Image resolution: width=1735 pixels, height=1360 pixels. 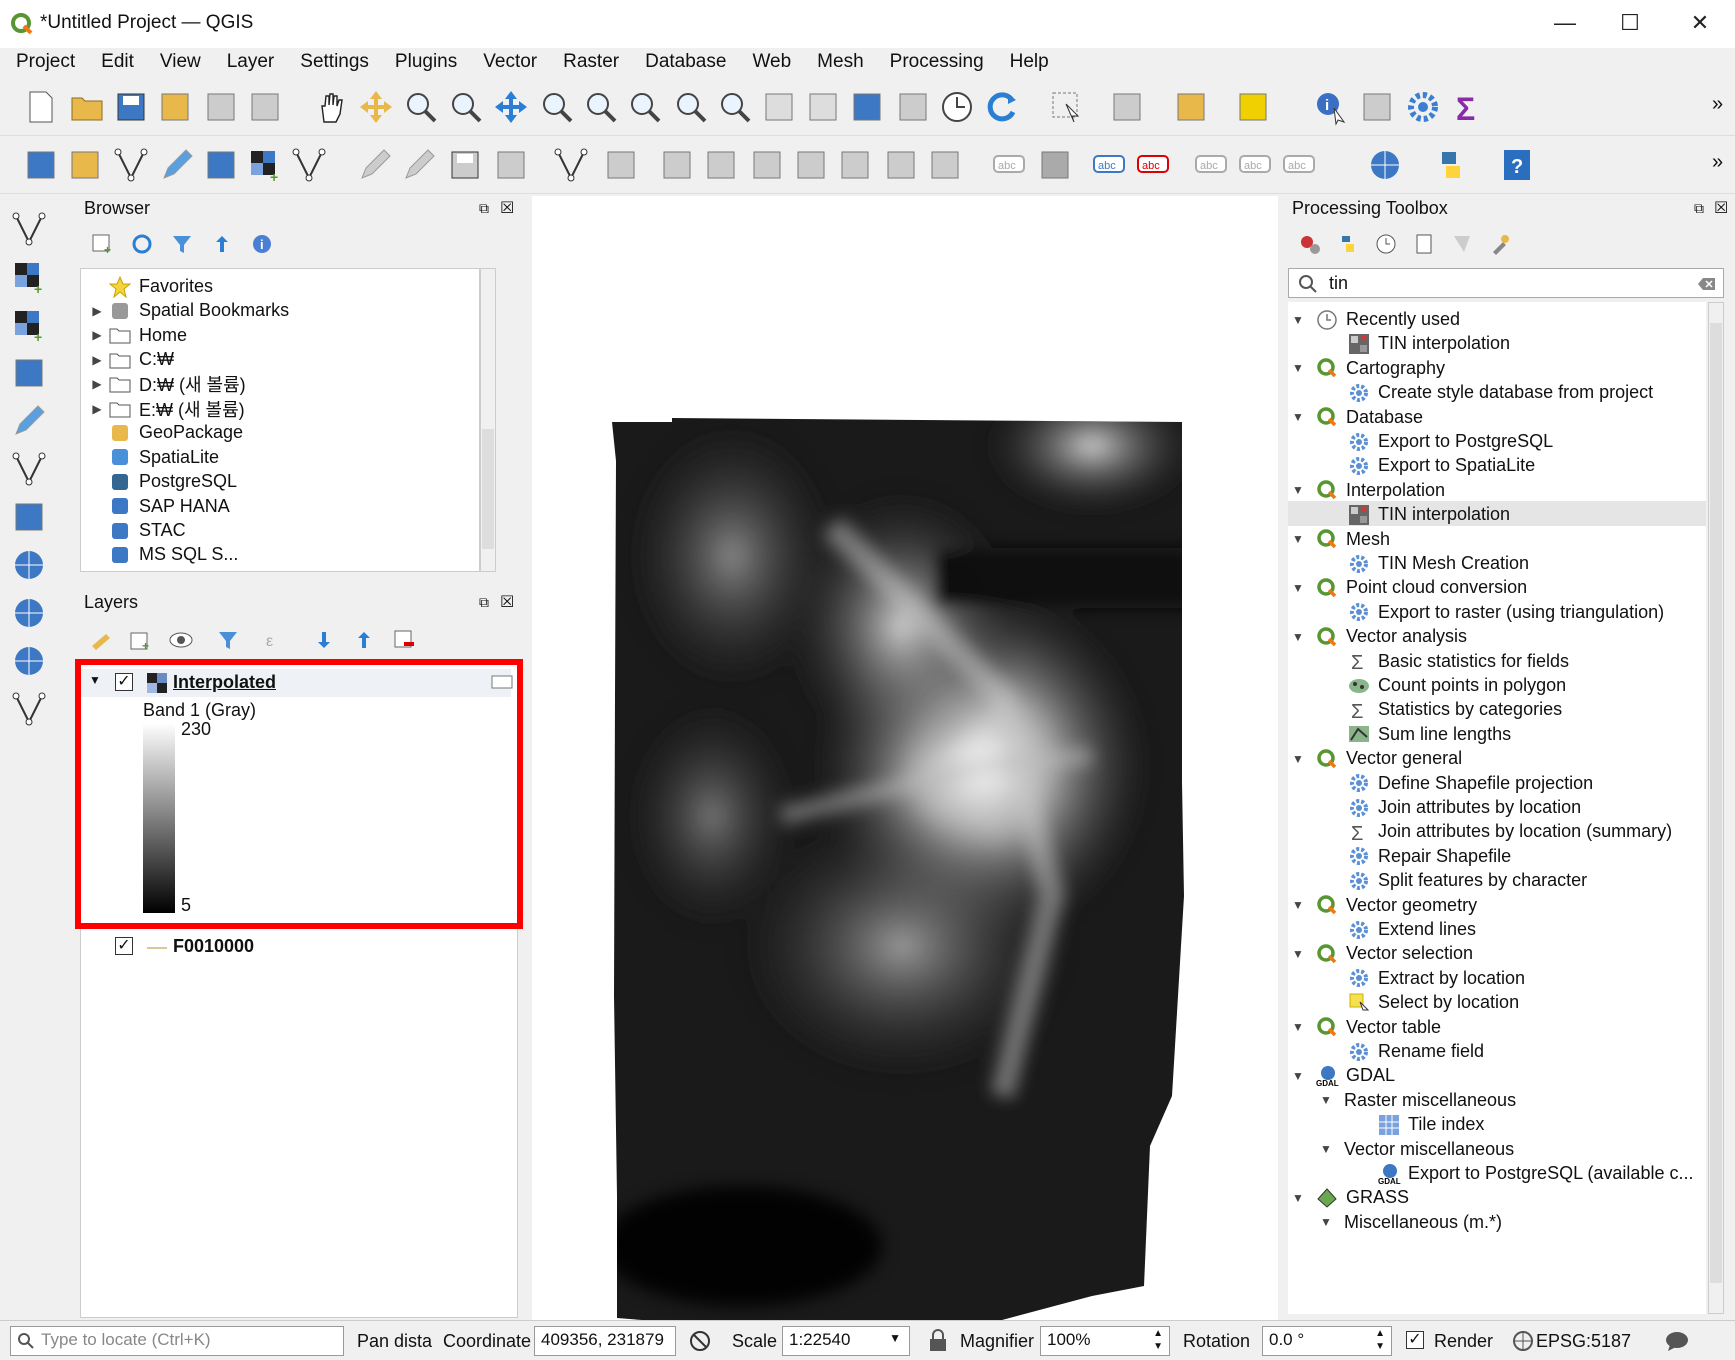 What do you see at coordinates (177, 165) in the screenshot?
I see `new-spatialite-icon` at bounding box center [177, 165].